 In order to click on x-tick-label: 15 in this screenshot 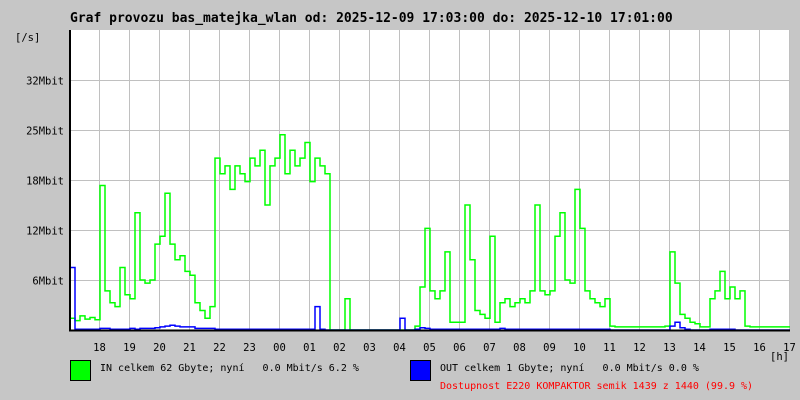, I will do `click(729, 348)`.